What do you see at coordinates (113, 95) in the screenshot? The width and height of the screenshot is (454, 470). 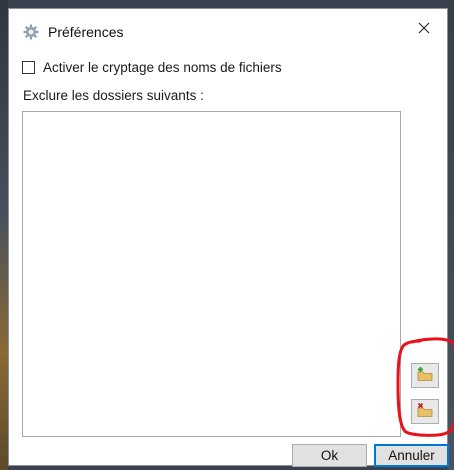 I see `exclude-folders-label: Exclure les dossiers suivants :` at bounding box center [113, 95].